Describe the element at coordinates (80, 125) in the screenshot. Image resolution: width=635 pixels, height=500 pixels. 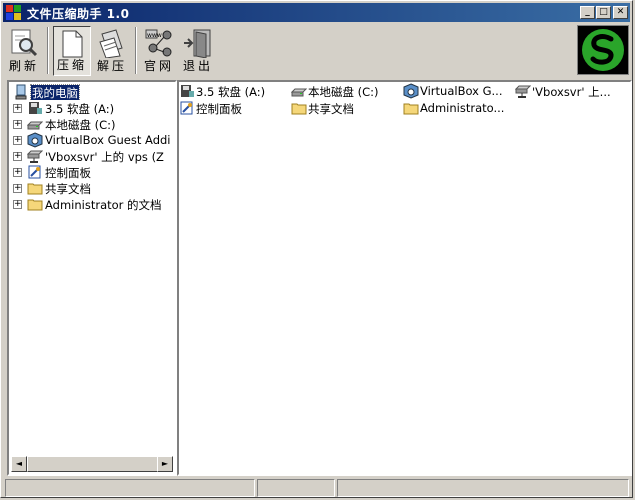
I see `tree-item-label: 本地磁盘 (C:)` at that location.